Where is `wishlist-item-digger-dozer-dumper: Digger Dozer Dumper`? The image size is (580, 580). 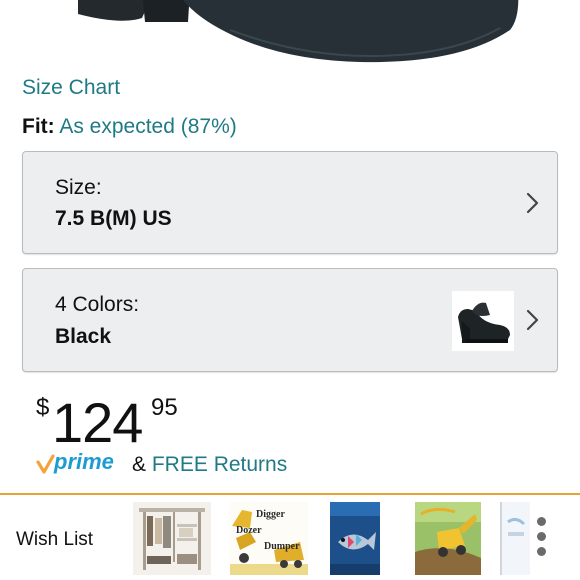 wishlist-item-digger-dozer-dumper: Digger Dozer Dumper is located at coordinates (269, 538).